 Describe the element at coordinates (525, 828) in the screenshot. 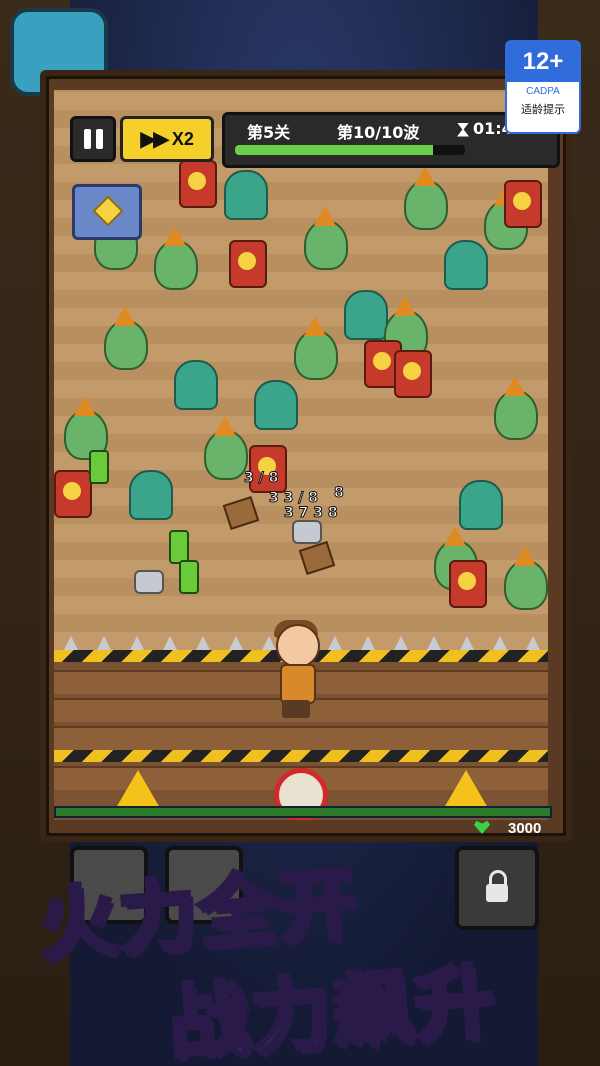

I see `base-hp-value: 3000` at that location.